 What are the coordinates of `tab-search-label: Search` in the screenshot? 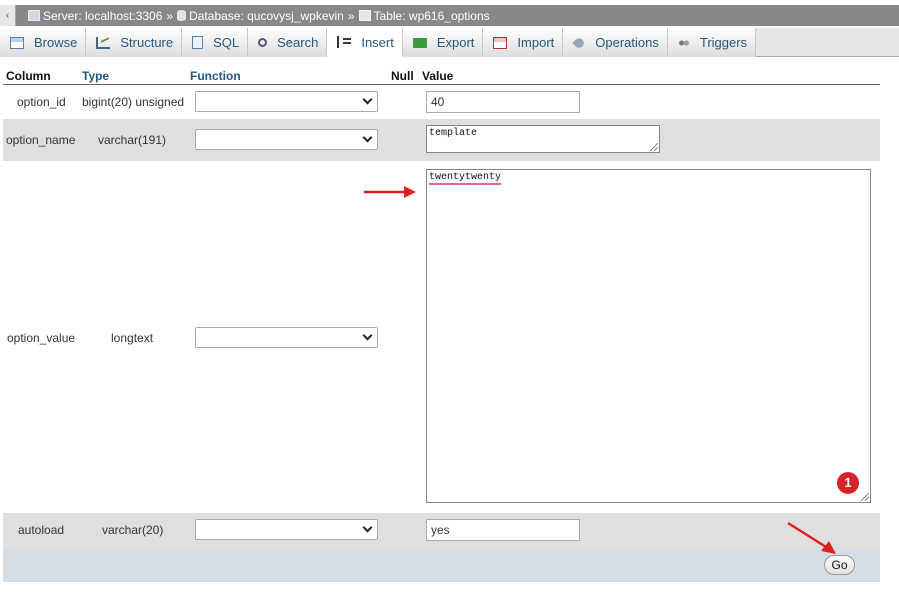 It's located at (298, 42).